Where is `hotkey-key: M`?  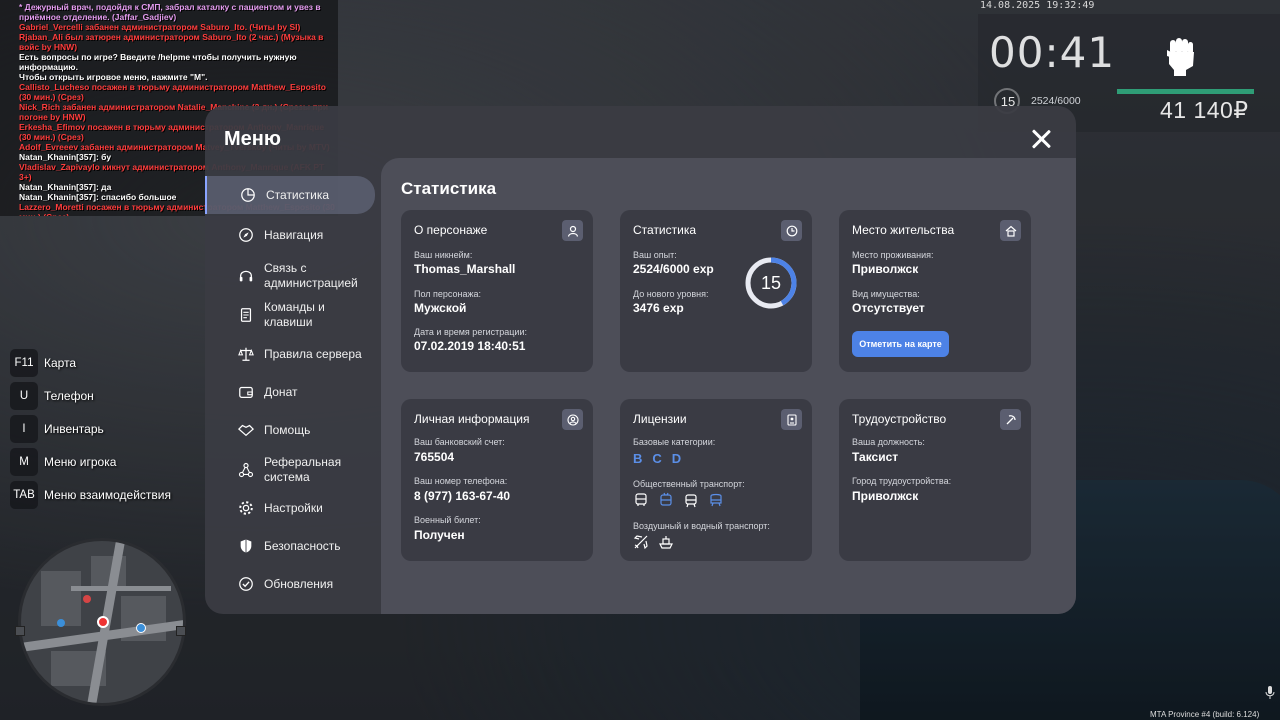
hotkey-key: M is located at coordinates (24, 461).